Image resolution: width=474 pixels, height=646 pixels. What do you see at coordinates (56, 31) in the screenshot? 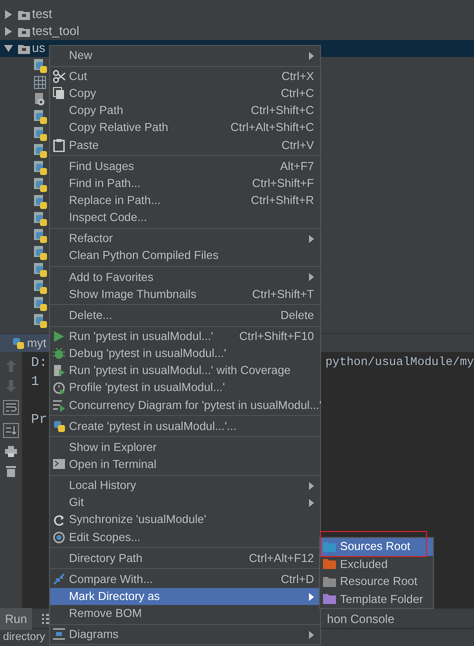
I see `folder-label: test_tool` at bounding box center [56, 31].